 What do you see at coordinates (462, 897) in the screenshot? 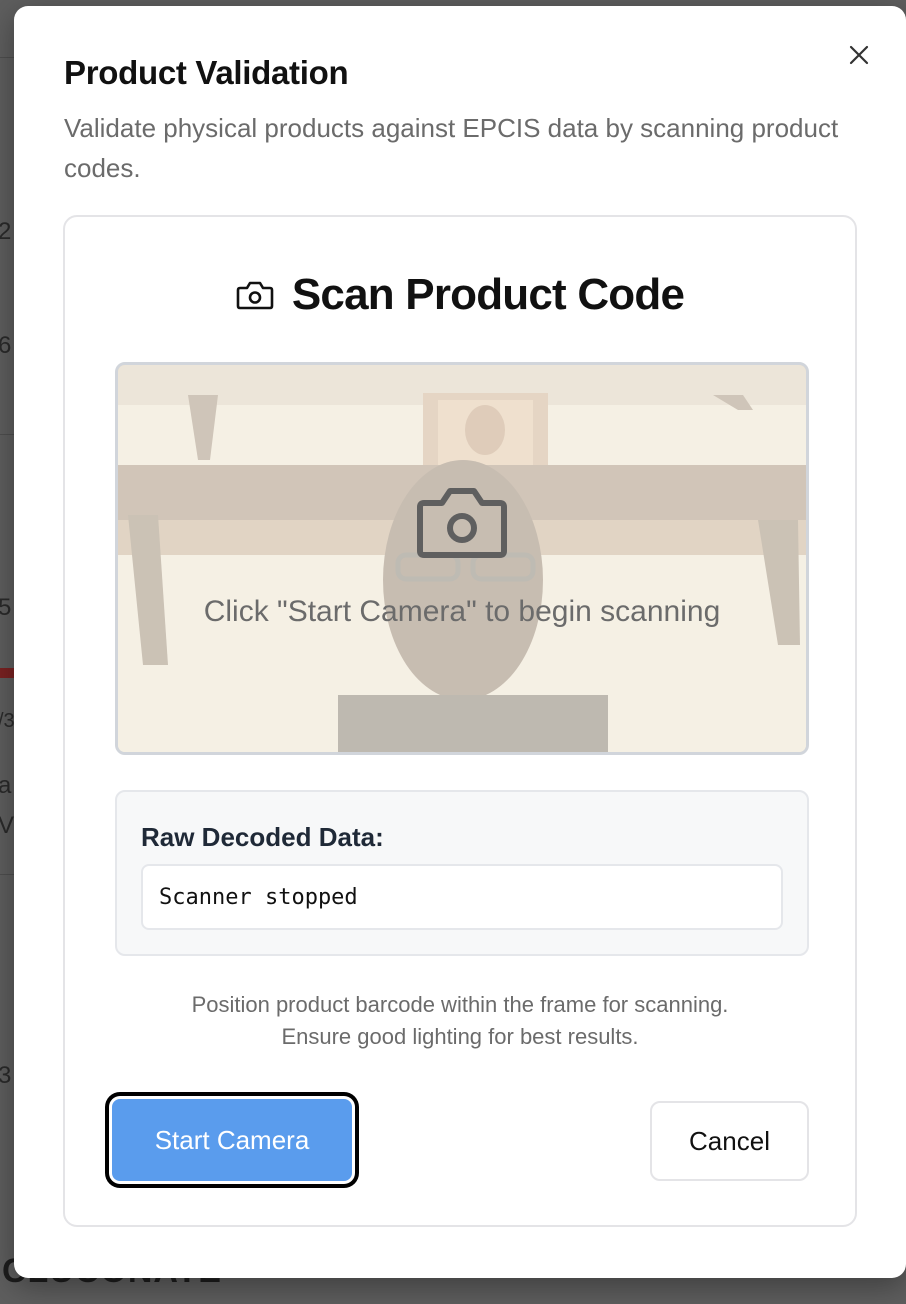
I see `raw-data-output: Scanner stopped` at bounding box center [462, 897].